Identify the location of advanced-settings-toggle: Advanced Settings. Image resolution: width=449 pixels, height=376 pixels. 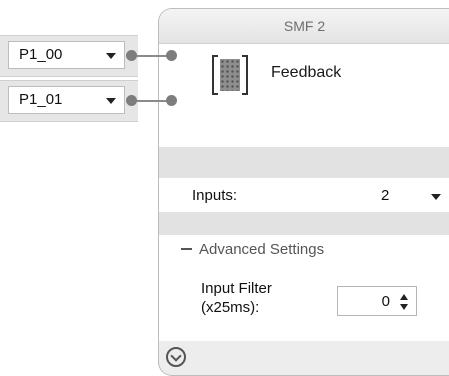
(252, 249).